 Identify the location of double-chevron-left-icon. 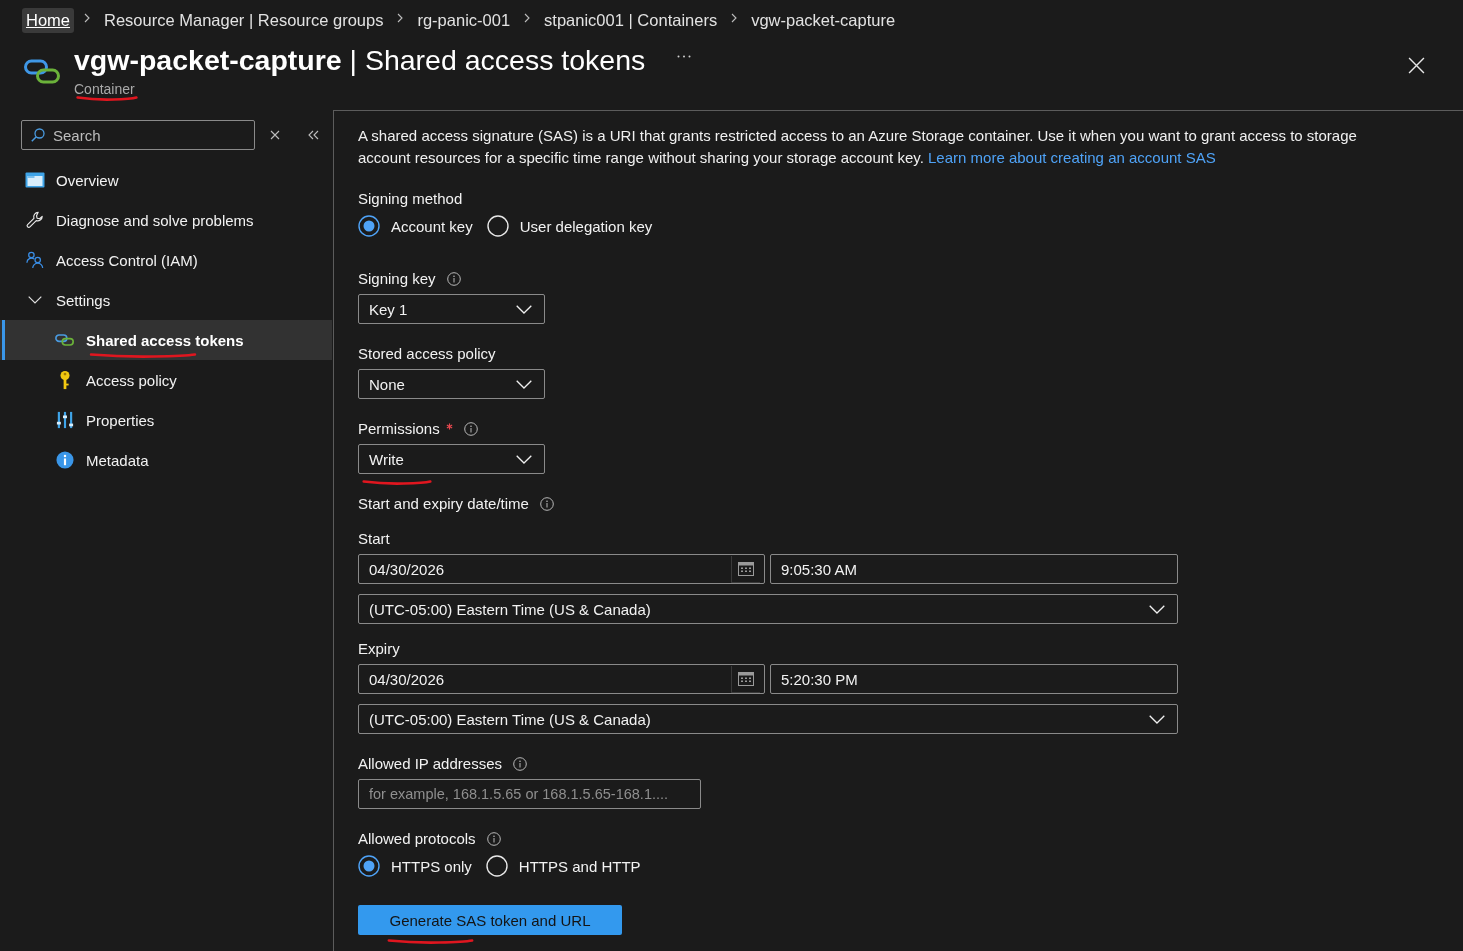
(313, 135).